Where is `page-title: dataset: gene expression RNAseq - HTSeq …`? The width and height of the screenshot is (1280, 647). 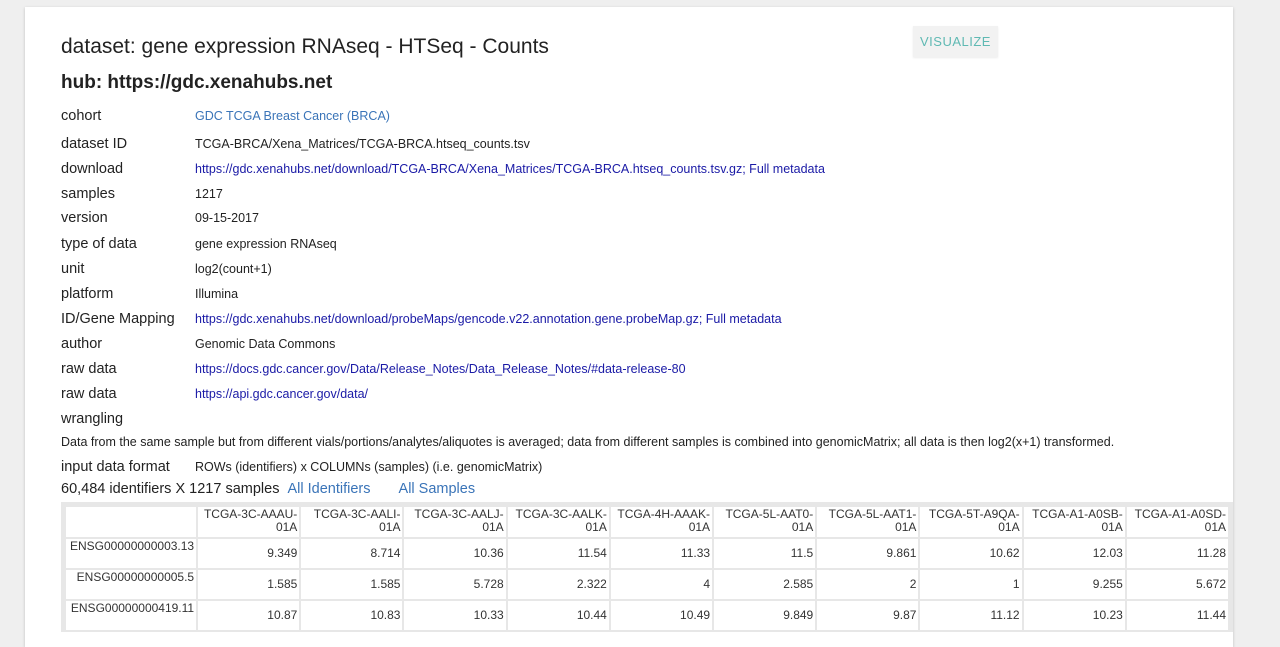
page-title: dataset: gene expression RNAseq - HTSeq … is located at coordinates (305, 46).